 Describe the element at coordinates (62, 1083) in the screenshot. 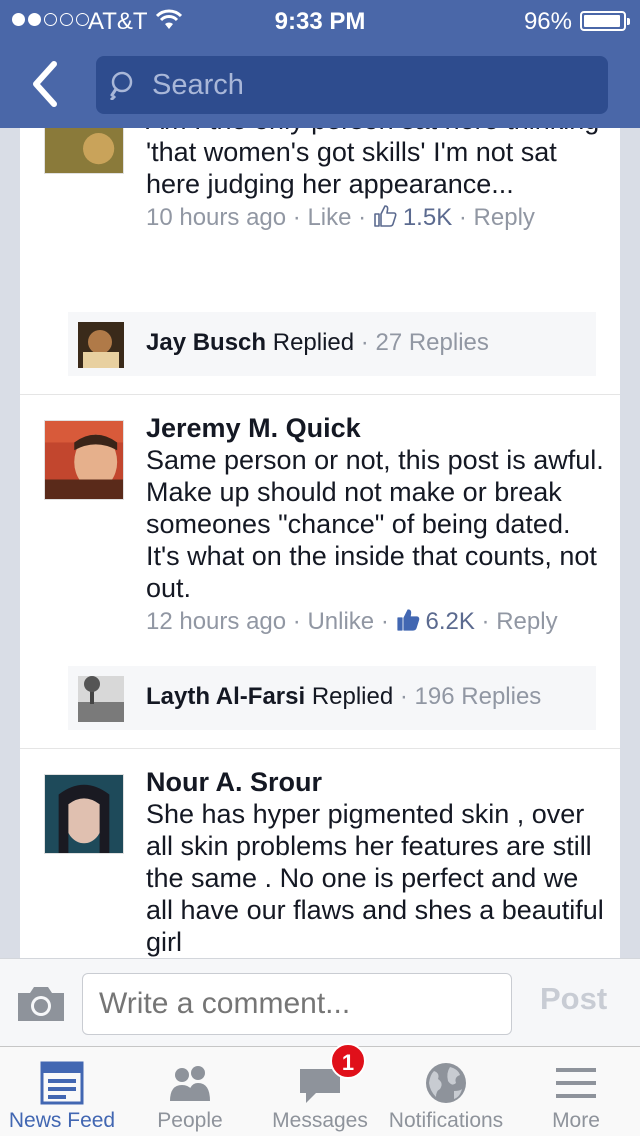

I see `news-feed-icon` at that location.